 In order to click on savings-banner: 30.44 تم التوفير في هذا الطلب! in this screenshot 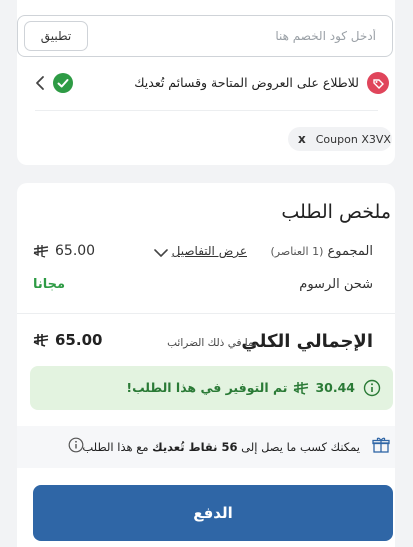, I will do `click(211, 388)`.